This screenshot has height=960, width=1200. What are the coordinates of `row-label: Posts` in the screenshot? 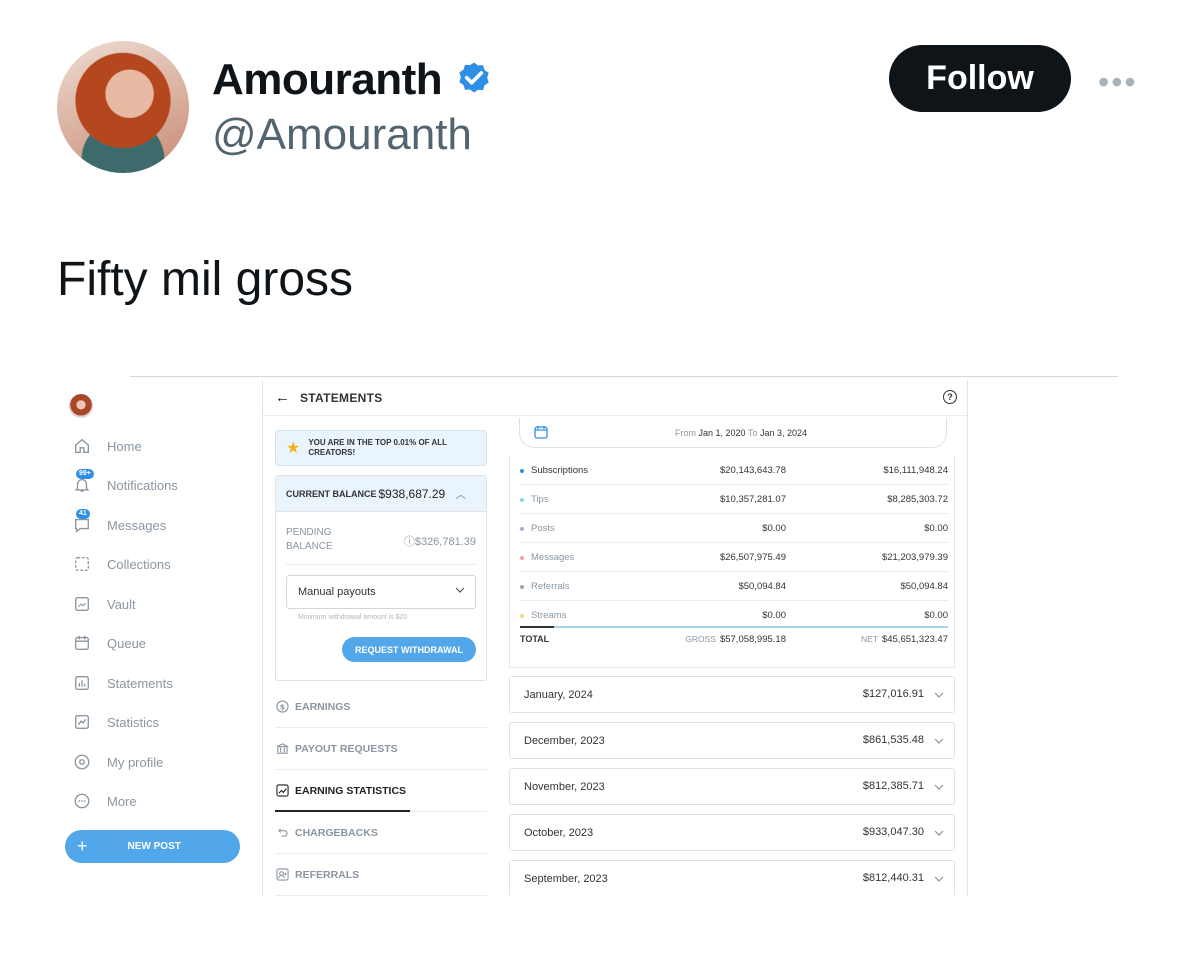 It's located at (543, 528).